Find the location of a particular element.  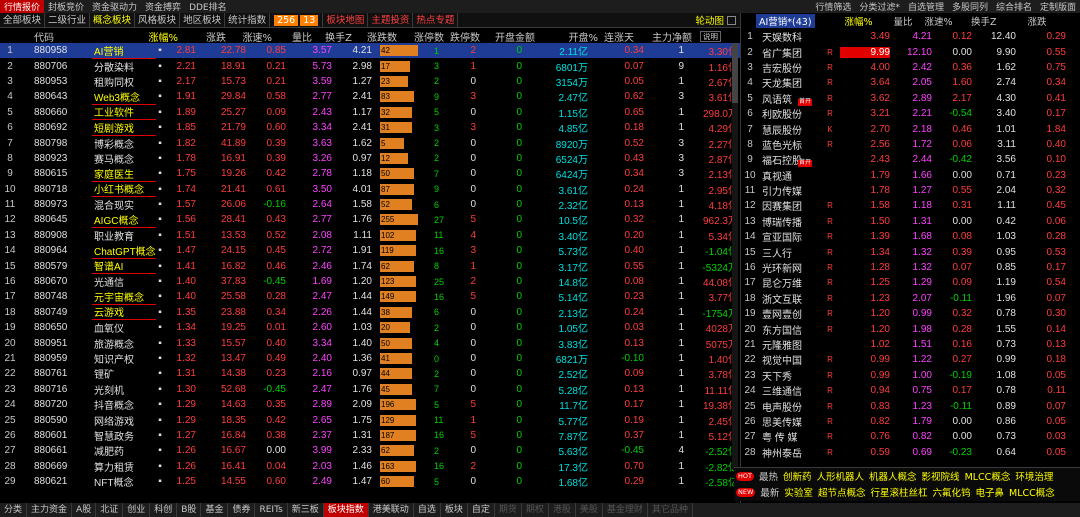

top-menu-item: 定制版面 is located at coordinates (1058, 6).